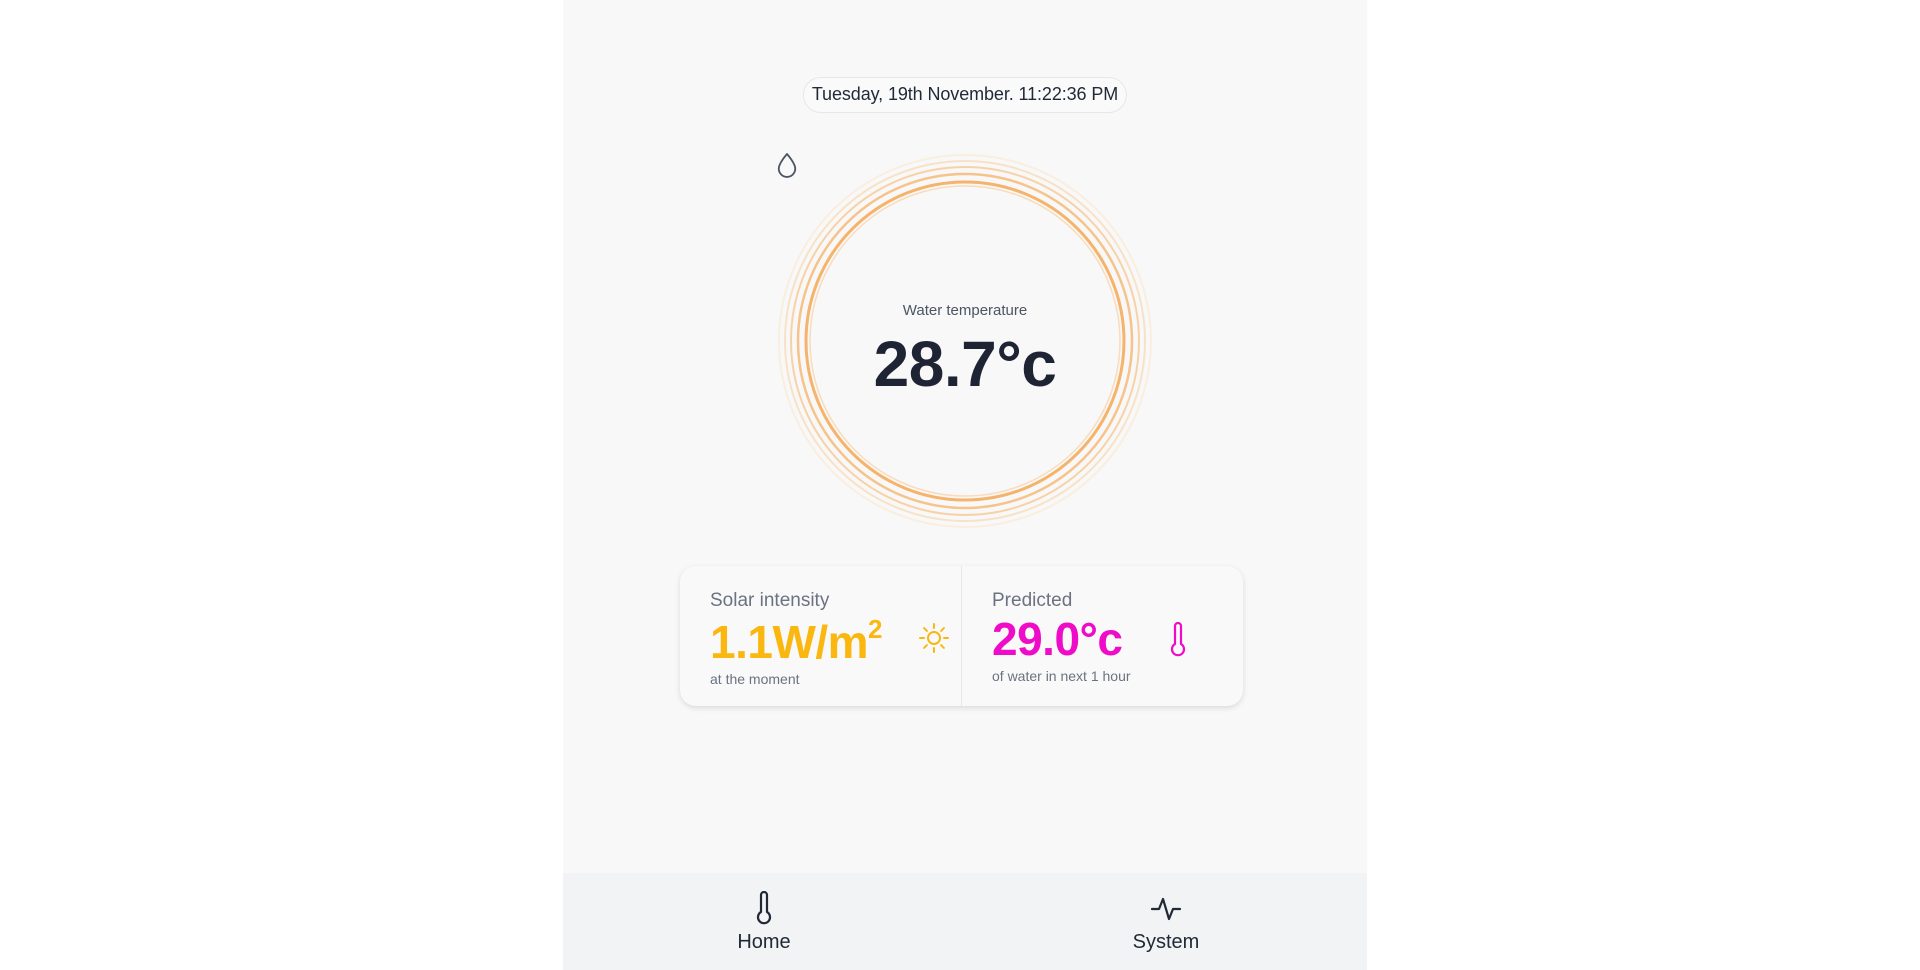 The height and width of the screenshot is (970, 1920). I want to click on gauge-label: Water temperature, so click(965, 310).